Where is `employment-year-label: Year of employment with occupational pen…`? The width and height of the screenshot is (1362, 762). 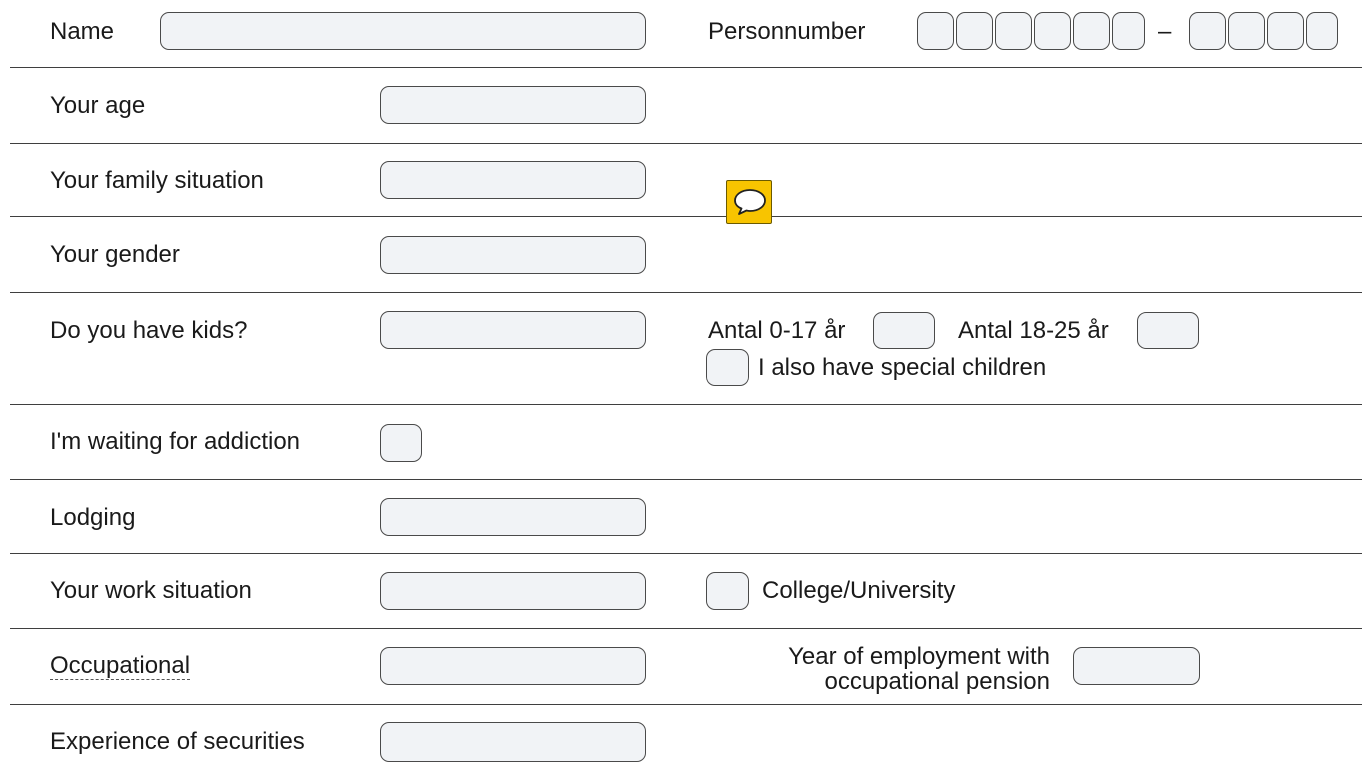 employment-year-label: Year of employment with occupational pen… is located at coordinates (919, 669).